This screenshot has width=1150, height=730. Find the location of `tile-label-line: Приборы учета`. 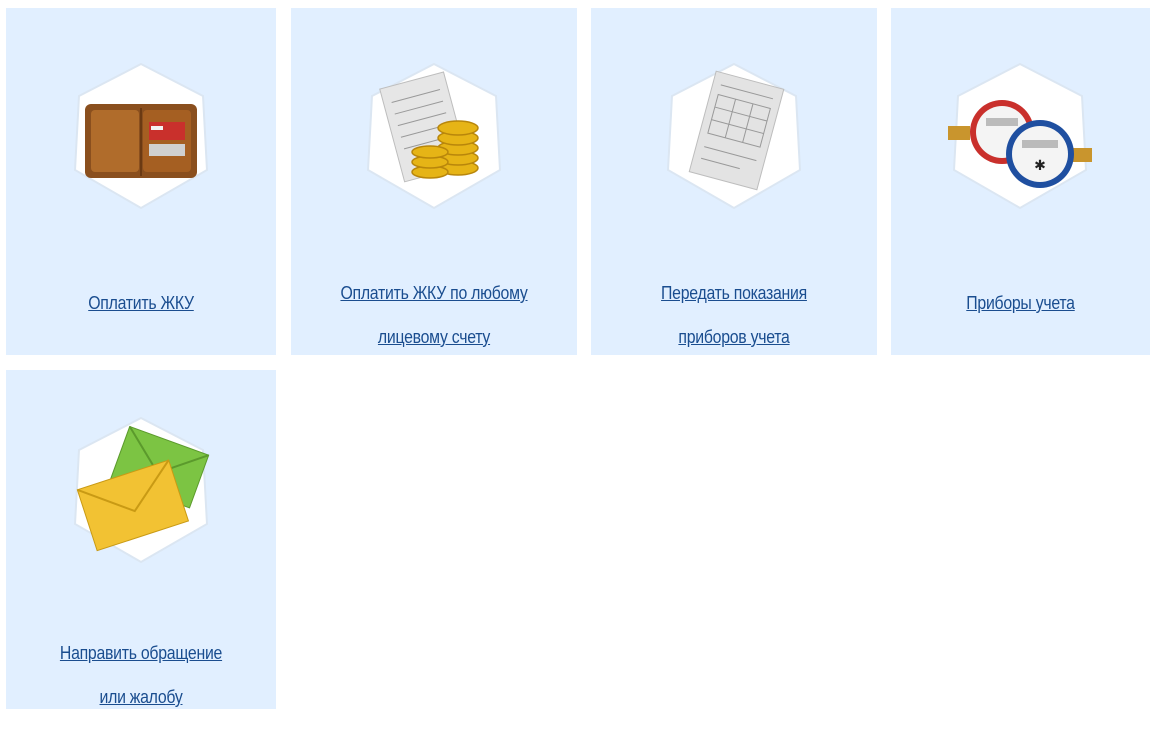

tile-label-line: Приборы учета is located at coordinates (1021, 303).